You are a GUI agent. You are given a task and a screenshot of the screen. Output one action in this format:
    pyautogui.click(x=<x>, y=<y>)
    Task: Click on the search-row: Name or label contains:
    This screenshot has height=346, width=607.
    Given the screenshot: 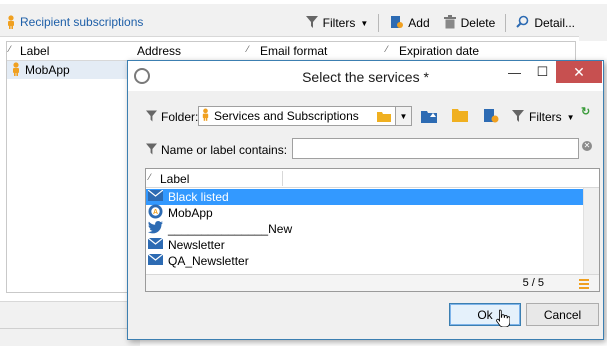 What is the action you would take?
    pyautogui.click(x=216, y=150)
    